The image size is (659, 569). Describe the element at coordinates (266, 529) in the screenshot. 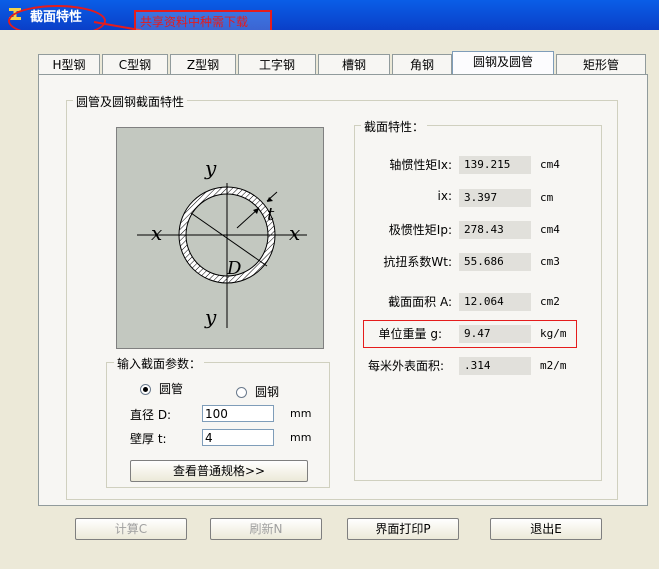

I see `refresh-button: 刷新N` at that location.